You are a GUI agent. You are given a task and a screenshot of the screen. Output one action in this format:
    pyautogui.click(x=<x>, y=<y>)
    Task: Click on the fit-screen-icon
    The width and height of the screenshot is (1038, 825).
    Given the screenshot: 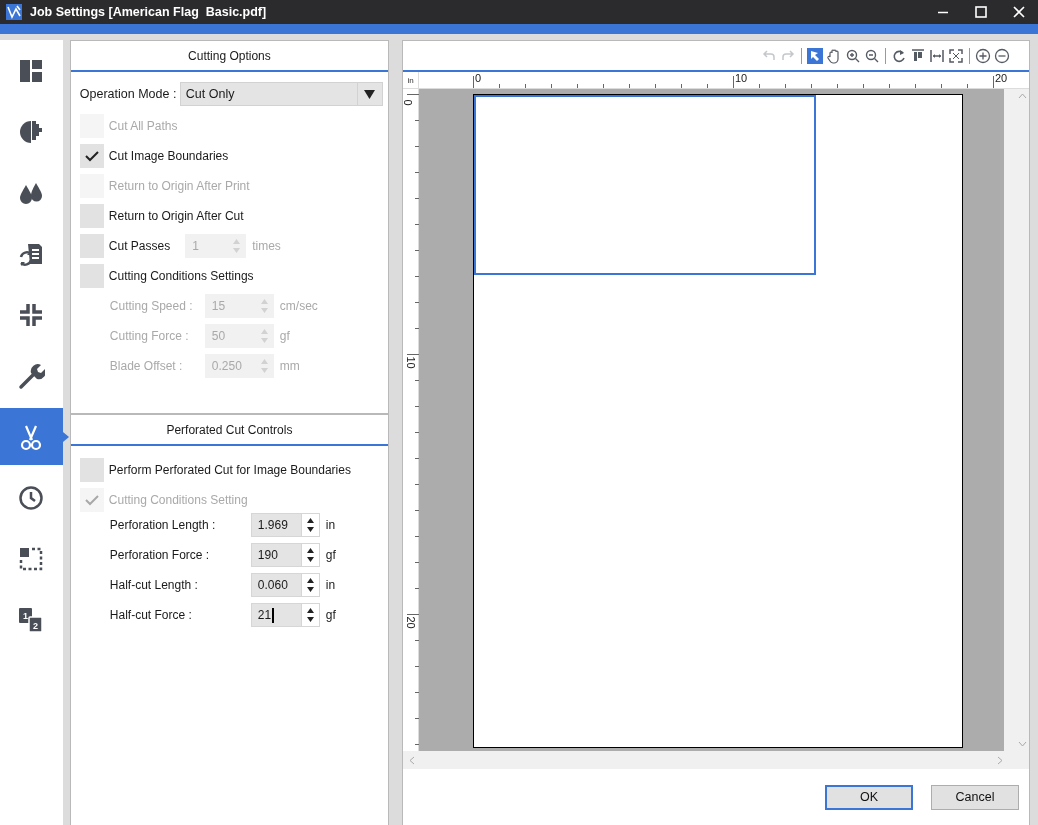 What is the action you would take?
    pyautogui.click(x=956, y=55)
    